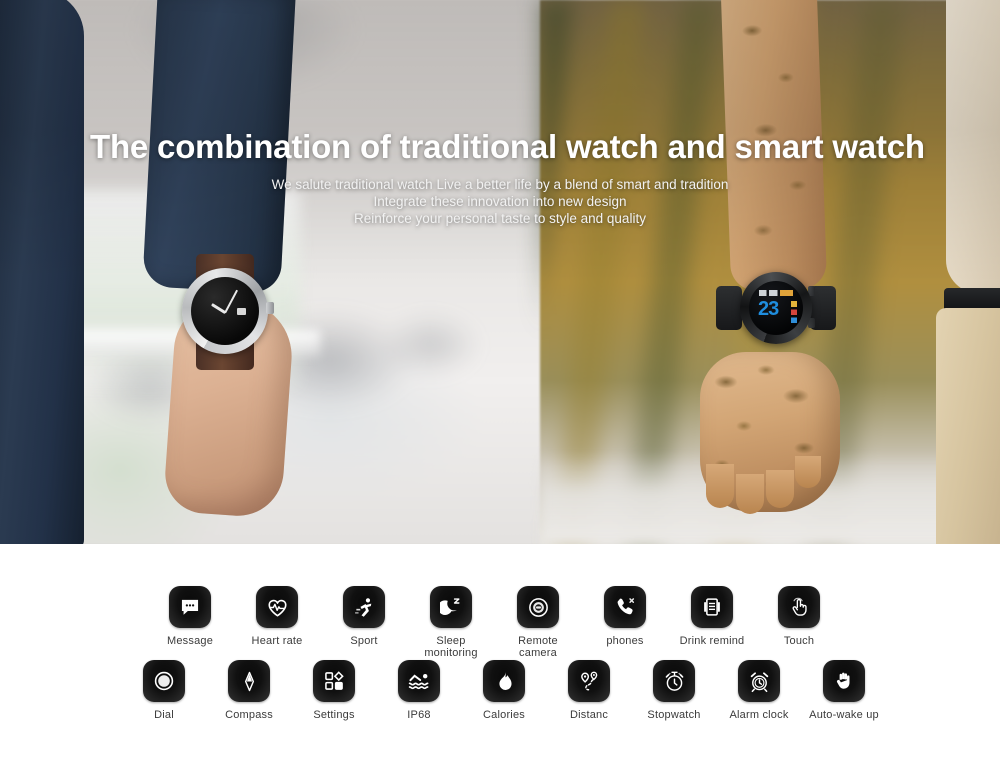  Describe the element at coordinates (164, 681) in the screenshot. I see `dial-circle-icon` at that location.